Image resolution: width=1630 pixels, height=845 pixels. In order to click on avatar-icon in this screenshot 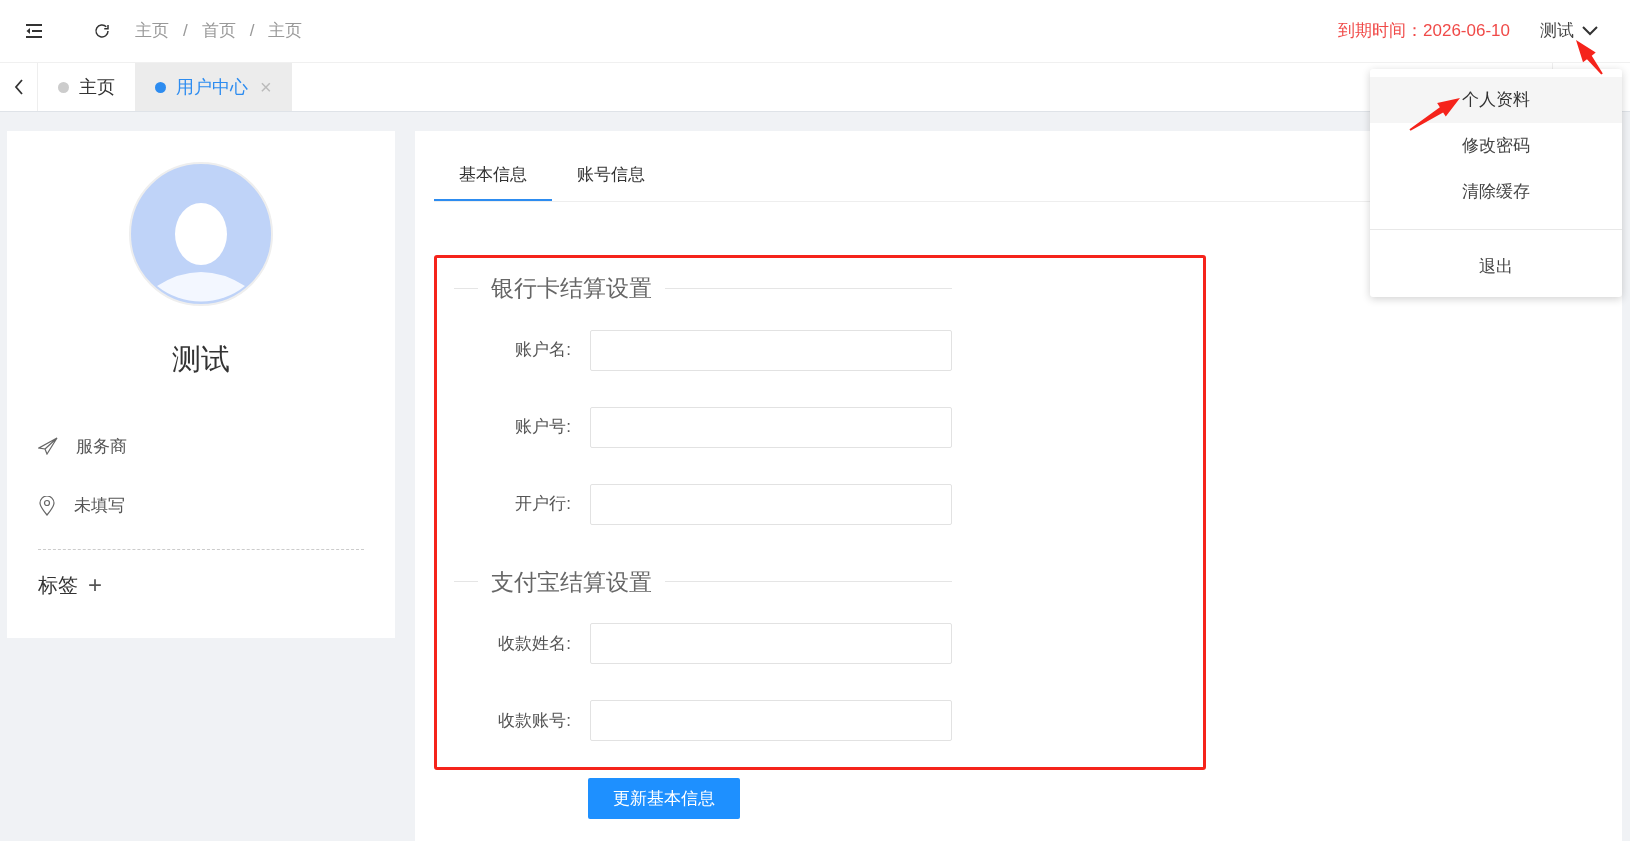, I will do `click(201, 234)`.